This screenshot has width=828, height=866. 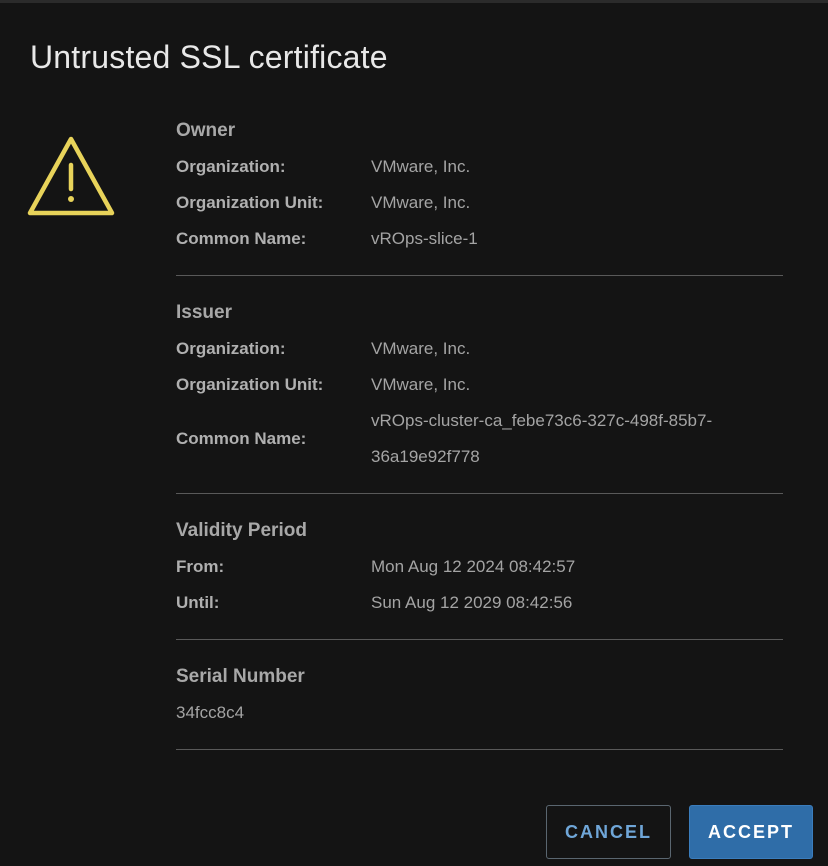 What do you see at coordinates (479, 239) in the screenshot?
I see `owner-common-name-row: Common Name: vROps-slice-1` at bounding box center [479, 239].